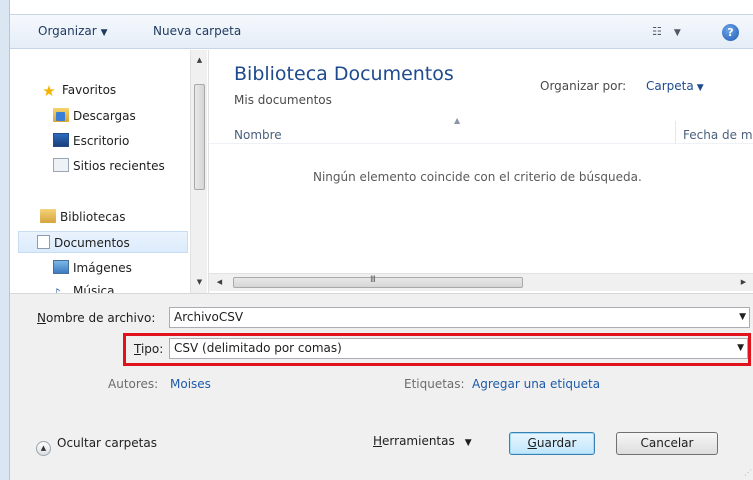 The width and height of the screenshot is (753, 480). Describe the element at coordinates (219, 282) in the screenshot. I see `scroll-left-icon: ◀` at that location.